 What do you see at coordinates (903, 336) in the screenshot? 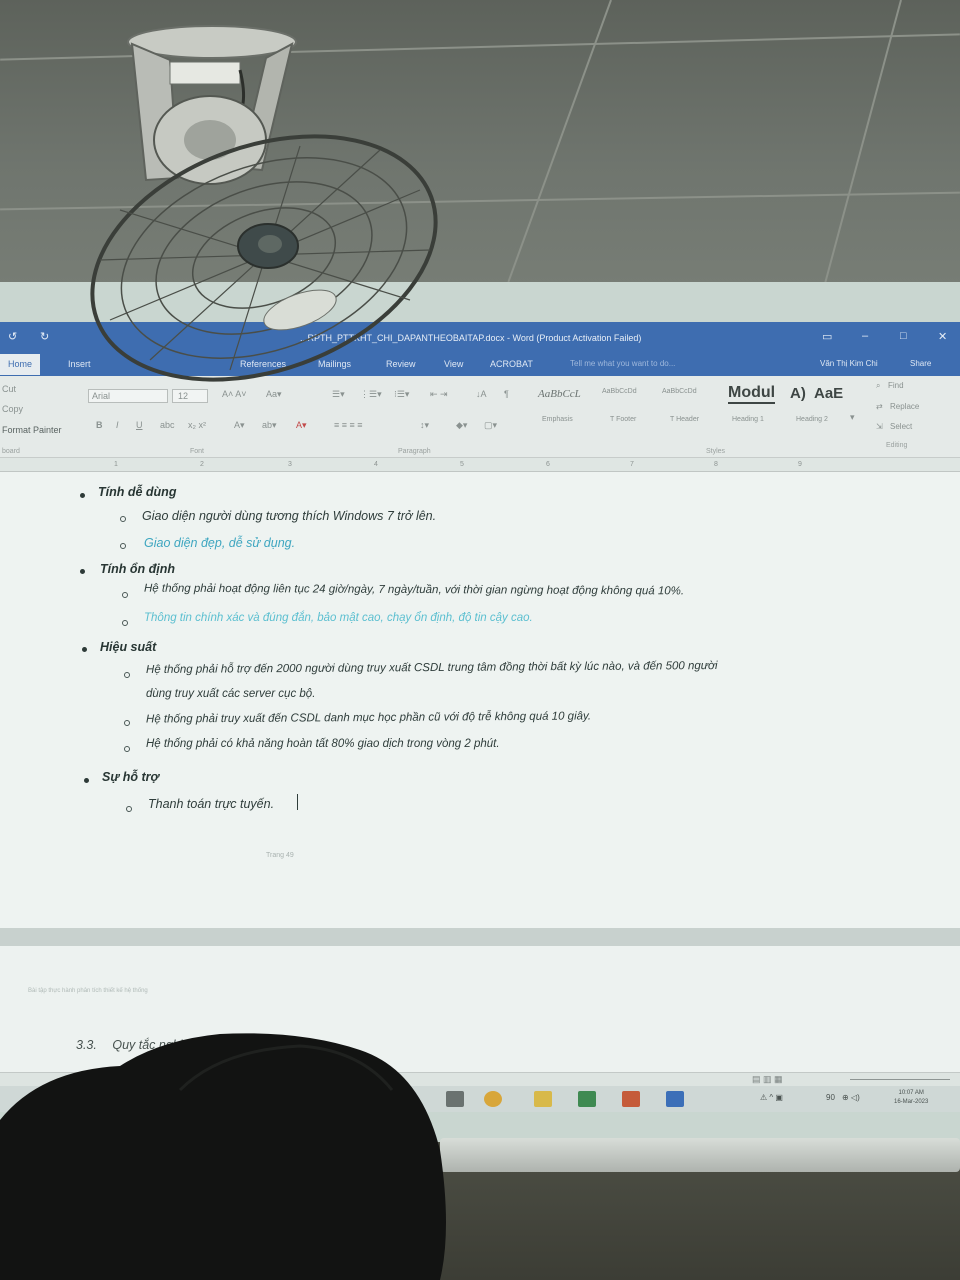
I see `maximize-icon: □` at bounding box center [903, 336].